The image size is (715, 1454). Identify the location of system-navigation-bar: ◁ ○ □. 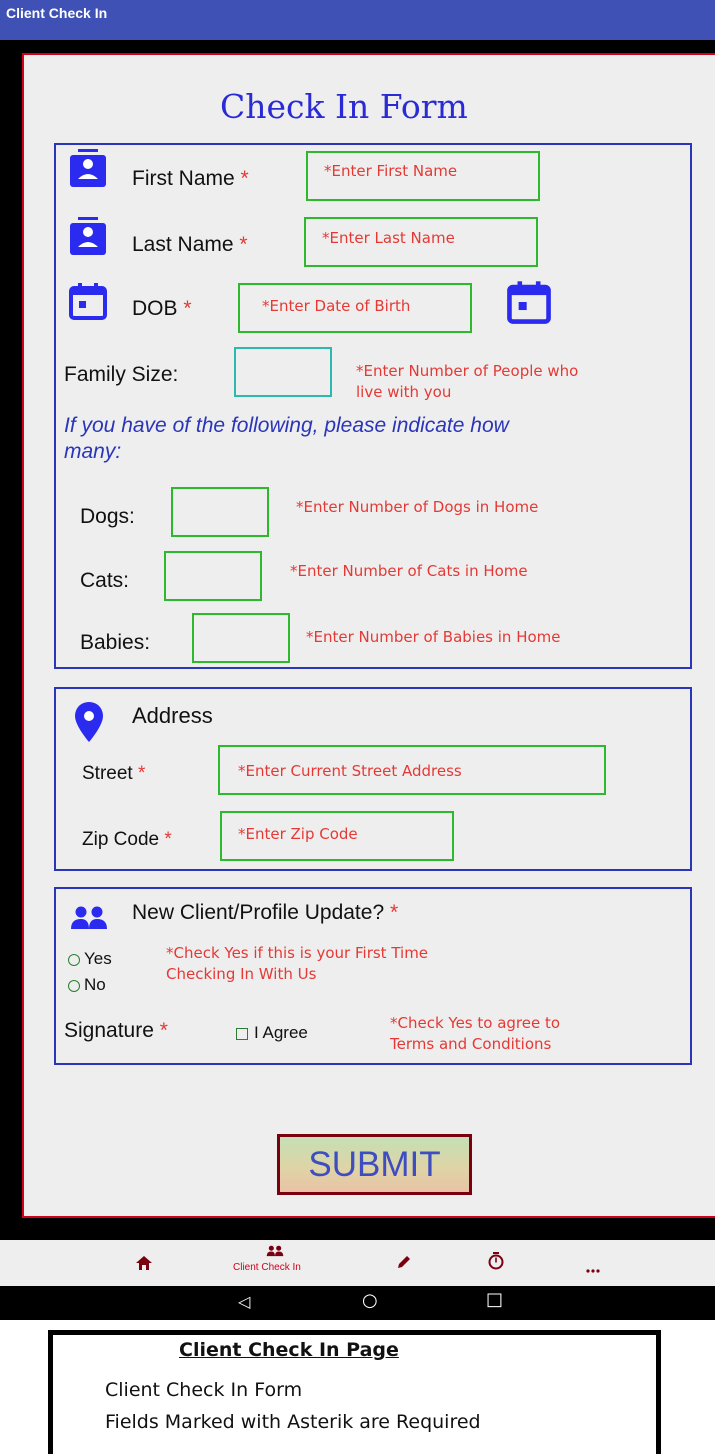
(357, 1303).